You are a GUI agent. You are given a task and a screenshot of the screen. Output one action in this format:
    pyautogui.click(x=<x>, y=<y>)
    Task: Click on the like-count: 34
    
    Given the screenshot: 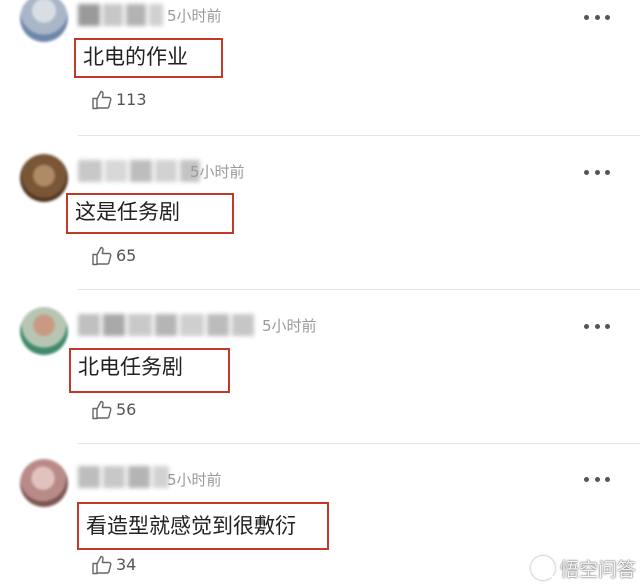 What is the action you would take?
    pyautogui.click(x=126, y=564)
    